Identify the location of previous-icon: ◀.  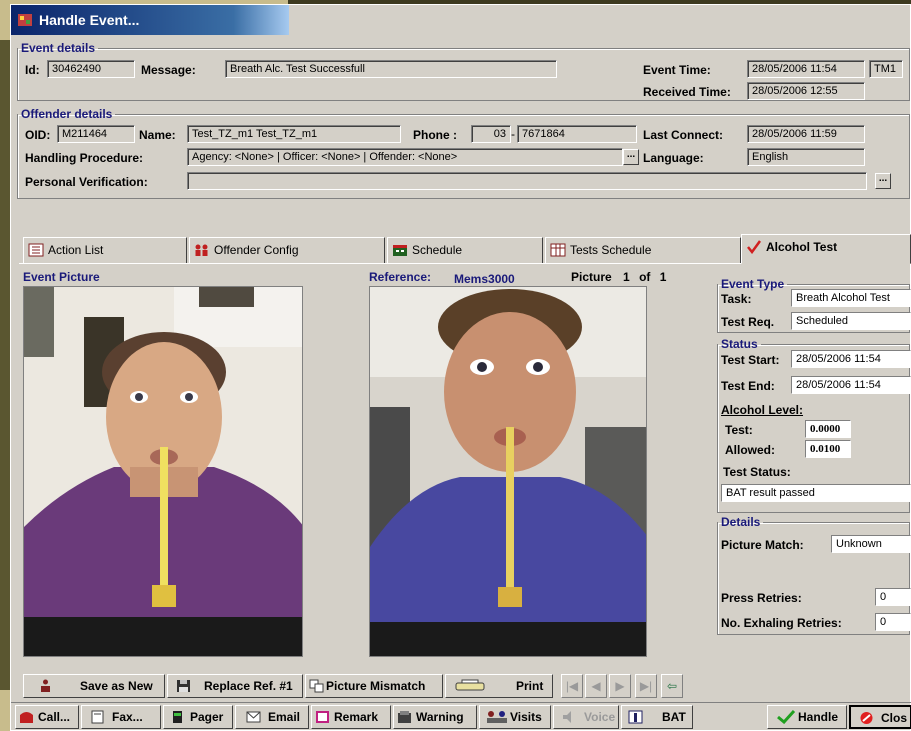
(596, 686).